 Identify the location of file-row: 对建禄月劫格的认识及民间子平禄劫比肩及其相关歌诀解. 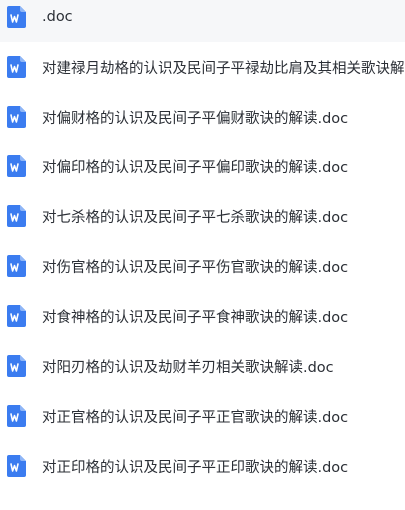
(202, 67).